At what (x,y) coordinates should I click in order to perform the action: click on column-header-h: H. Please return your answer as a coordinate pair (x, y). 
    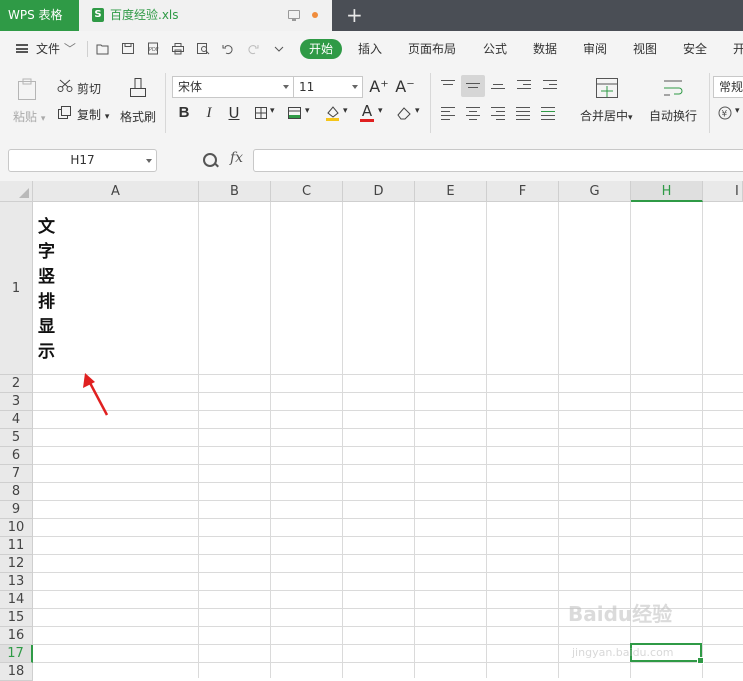
    Looking at the image, I should click on (667, 191).